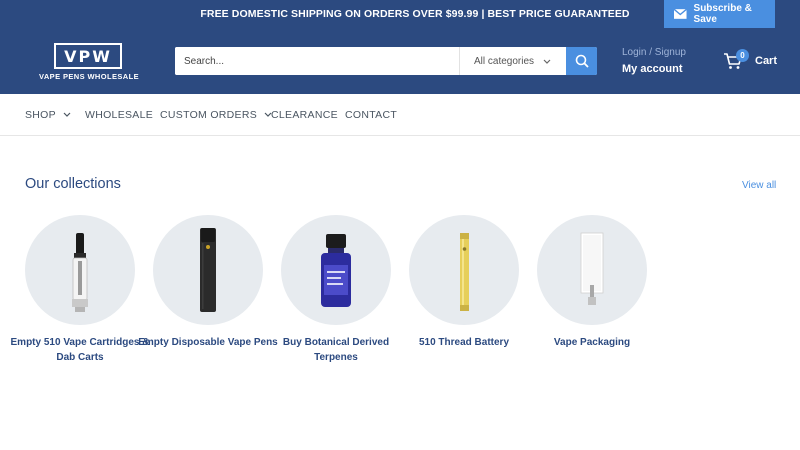 This screenshot has height=450, width=800. I want to click on nav-item-wholesale: WHOLESALE, so click(119, 115).